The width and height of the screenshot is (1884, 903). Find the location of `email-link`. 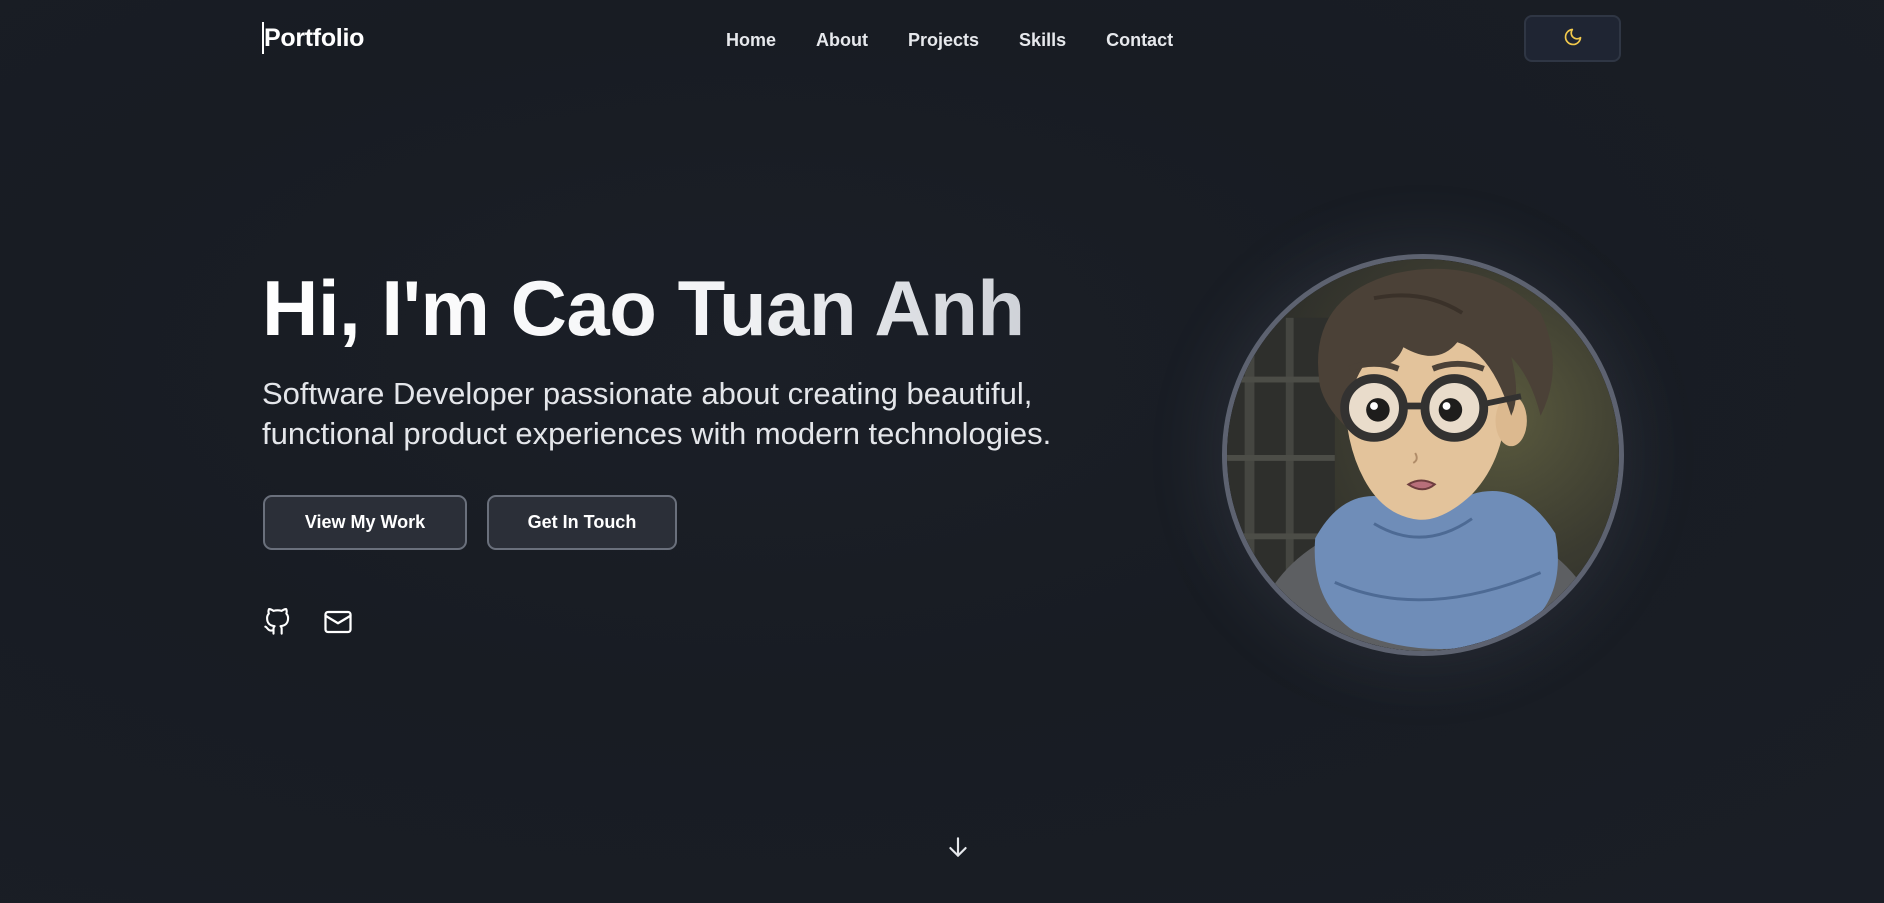

email-link is located at coordinates (338, 624).